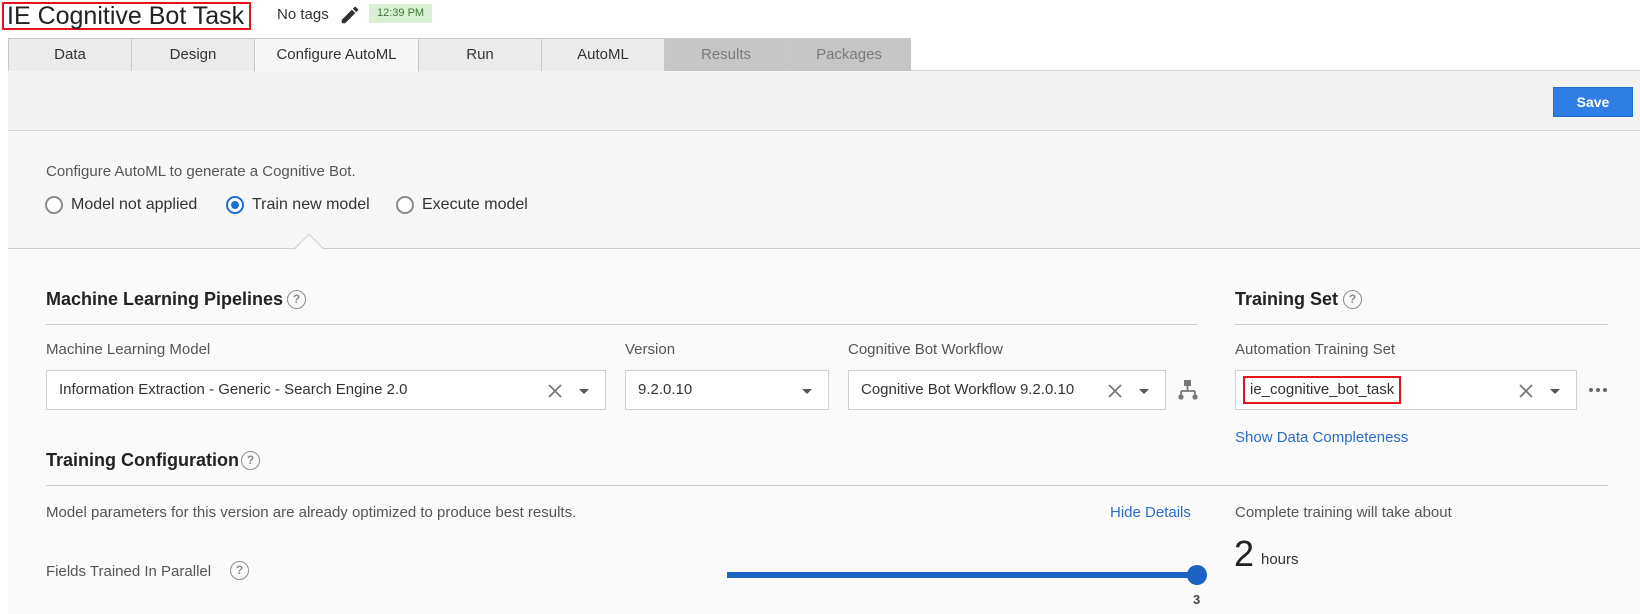 The image size is (1640, 614). Describe the element at coordinates (968, 389) in the screenshot. I see `workflow-value: Cognitive Bot Workflow 9.2.0.10` at that location.